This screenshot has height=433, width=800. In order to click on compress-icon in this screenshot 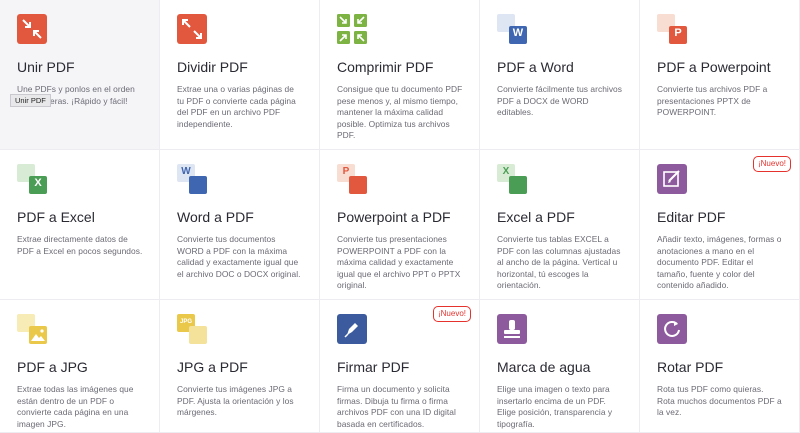, I will do `click(352, 29)`.